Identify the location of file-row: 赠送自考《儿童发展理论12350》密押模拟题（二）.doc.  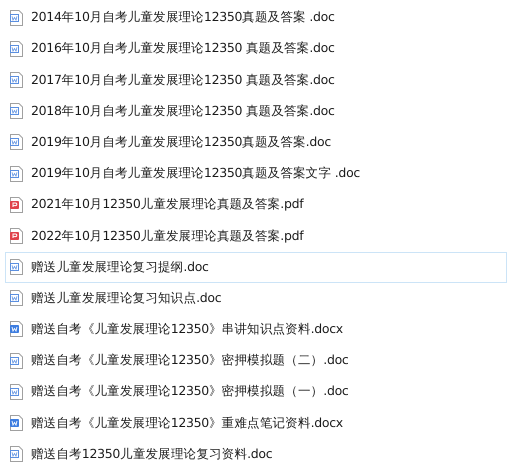
(256, 360).